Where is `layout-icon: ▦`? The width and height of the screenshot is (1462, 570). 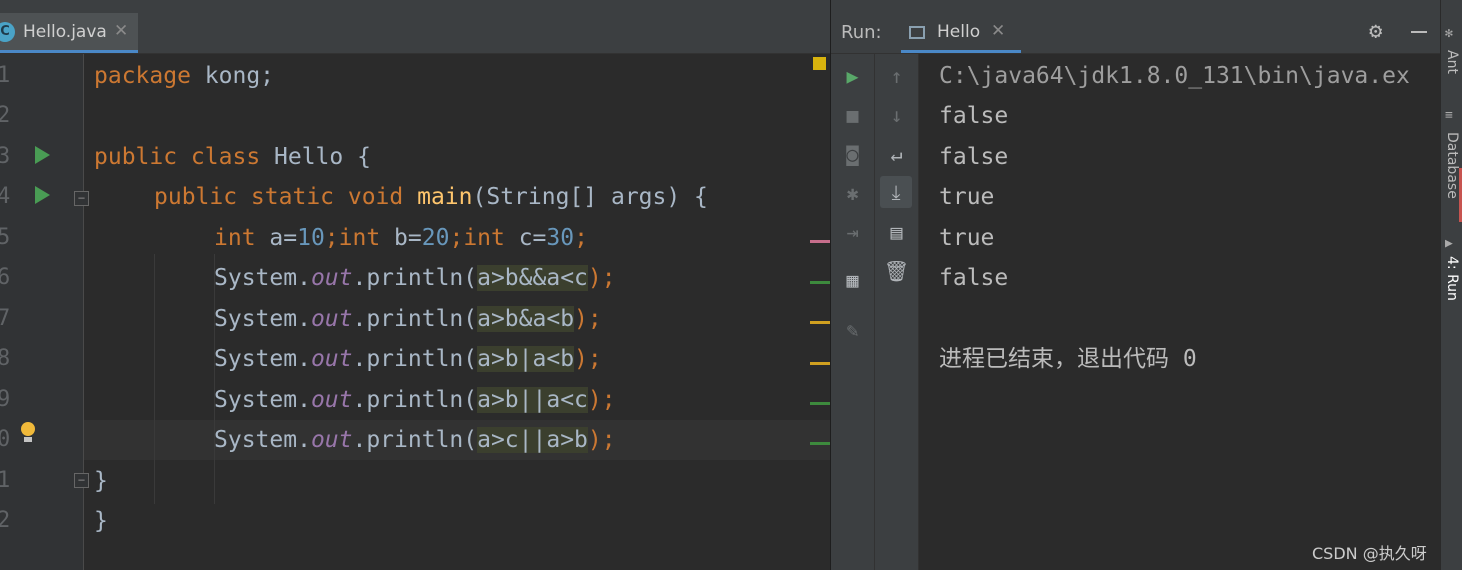
layout-icon: ▦ is located at coordinates (852, 280).